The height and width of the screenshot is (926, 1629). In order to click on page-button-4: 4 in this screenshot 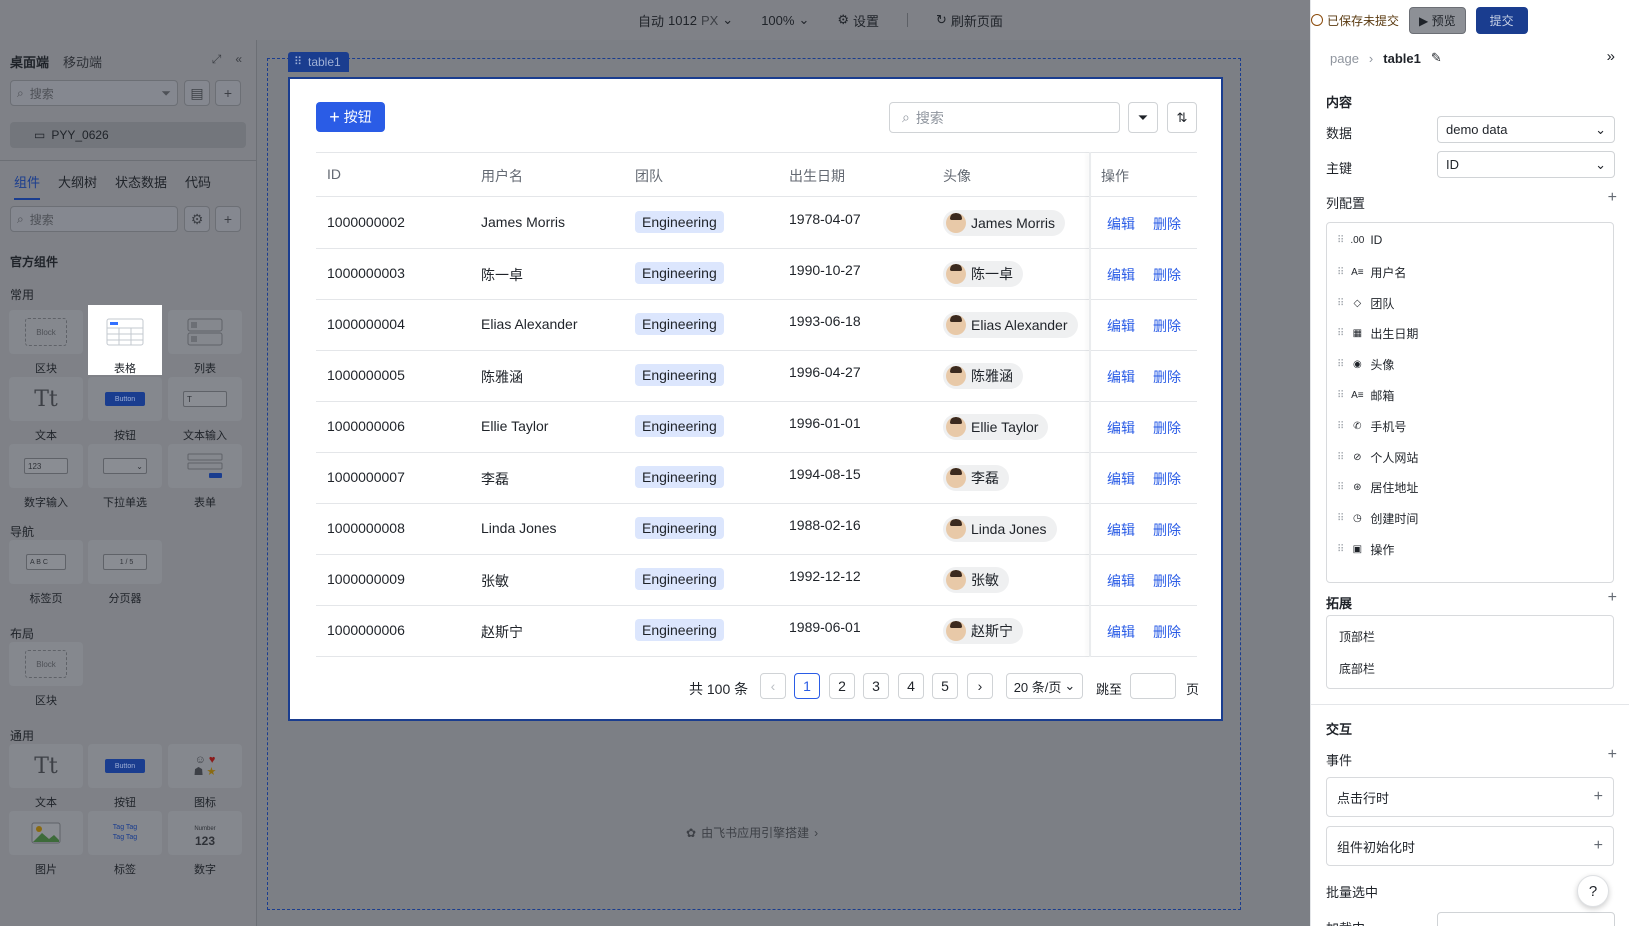, I will do `click(911, 686)`.